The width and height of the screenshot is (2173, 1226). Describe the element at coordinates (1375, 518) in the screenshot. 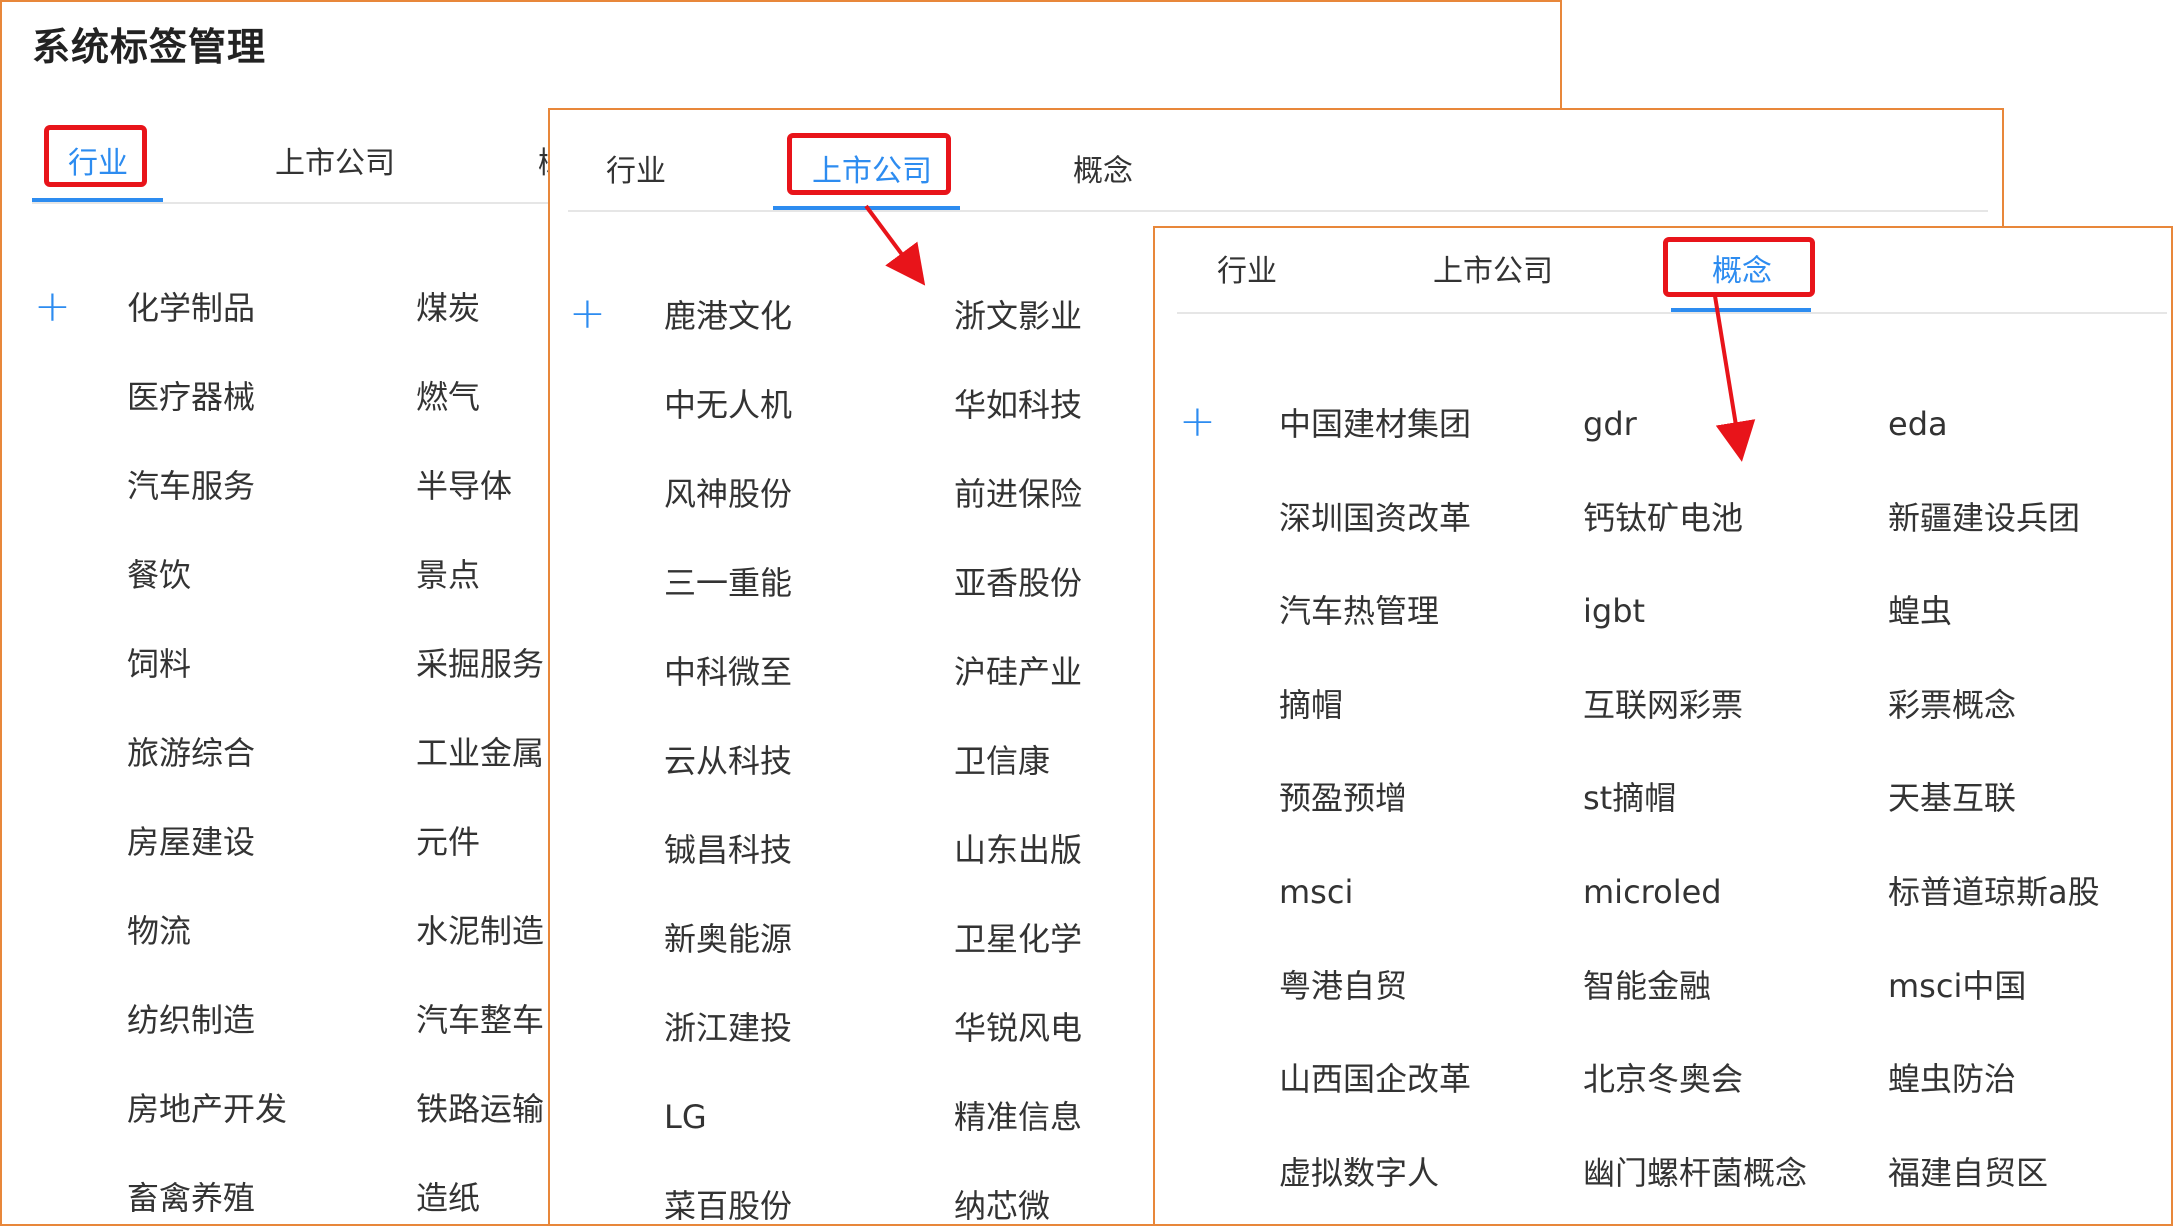

I see `concept-tag: 深圳国资改革` at that location.